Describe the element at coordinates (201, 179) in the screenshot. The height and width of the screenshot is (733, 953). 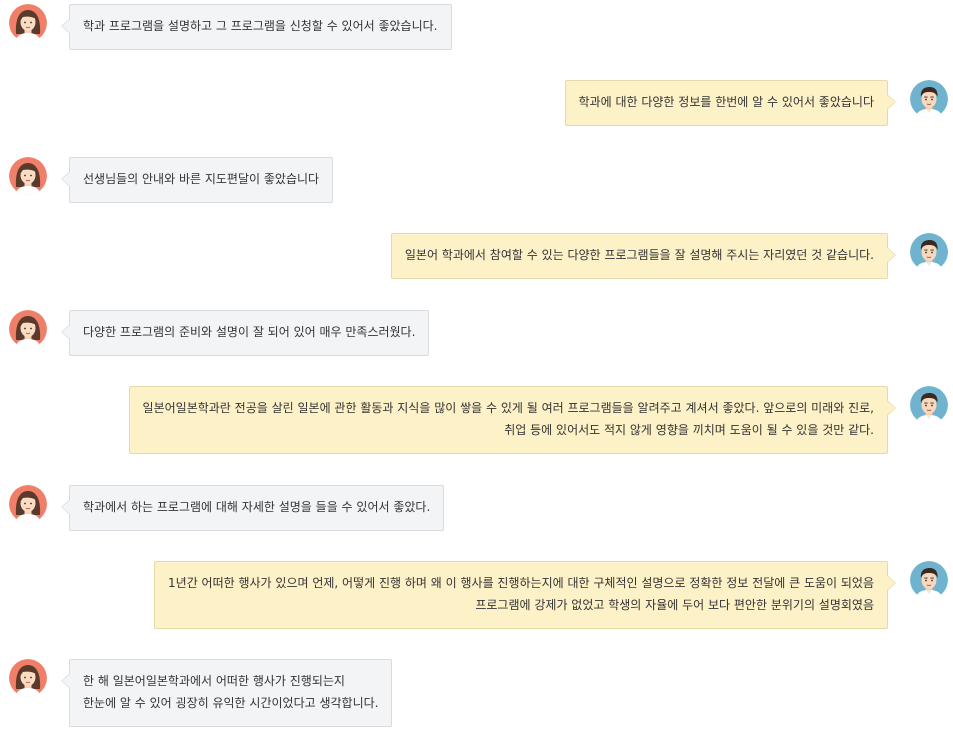
I see `message-text: 선생님들의 안내와 바른 지도편달이 좋았습니다` at that location.